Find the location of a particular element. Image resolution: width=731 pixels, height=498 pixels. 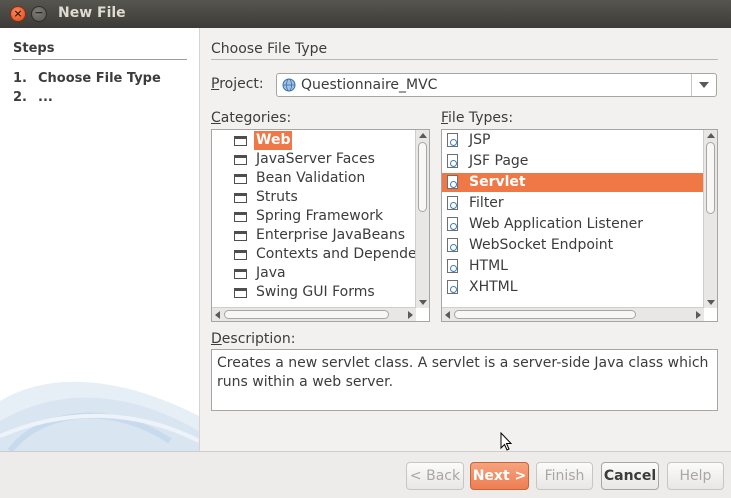

file-types-vertical-scrollbar is located at coordinates (710, 219).